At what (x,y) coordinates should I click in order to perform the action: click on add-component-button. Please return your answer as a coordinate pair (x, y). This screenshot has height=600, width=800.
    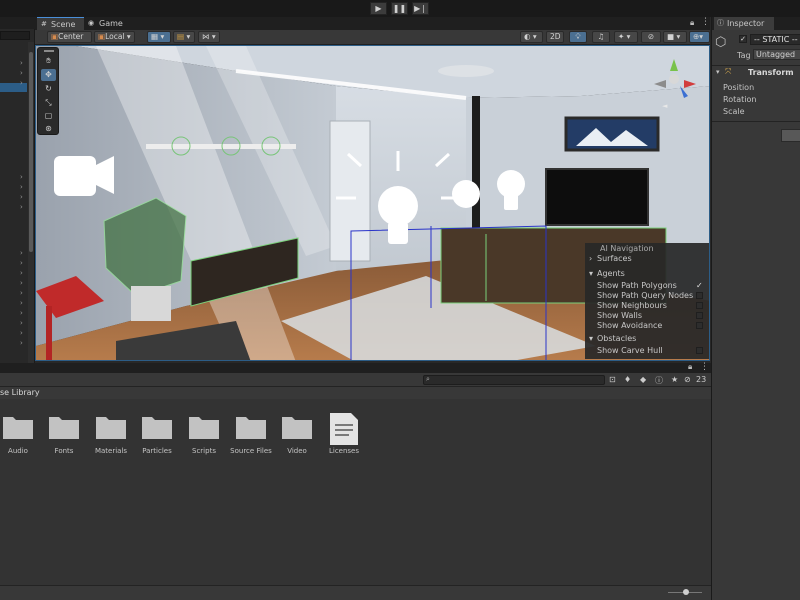
    Looking at the image, I should click on (790, 135).